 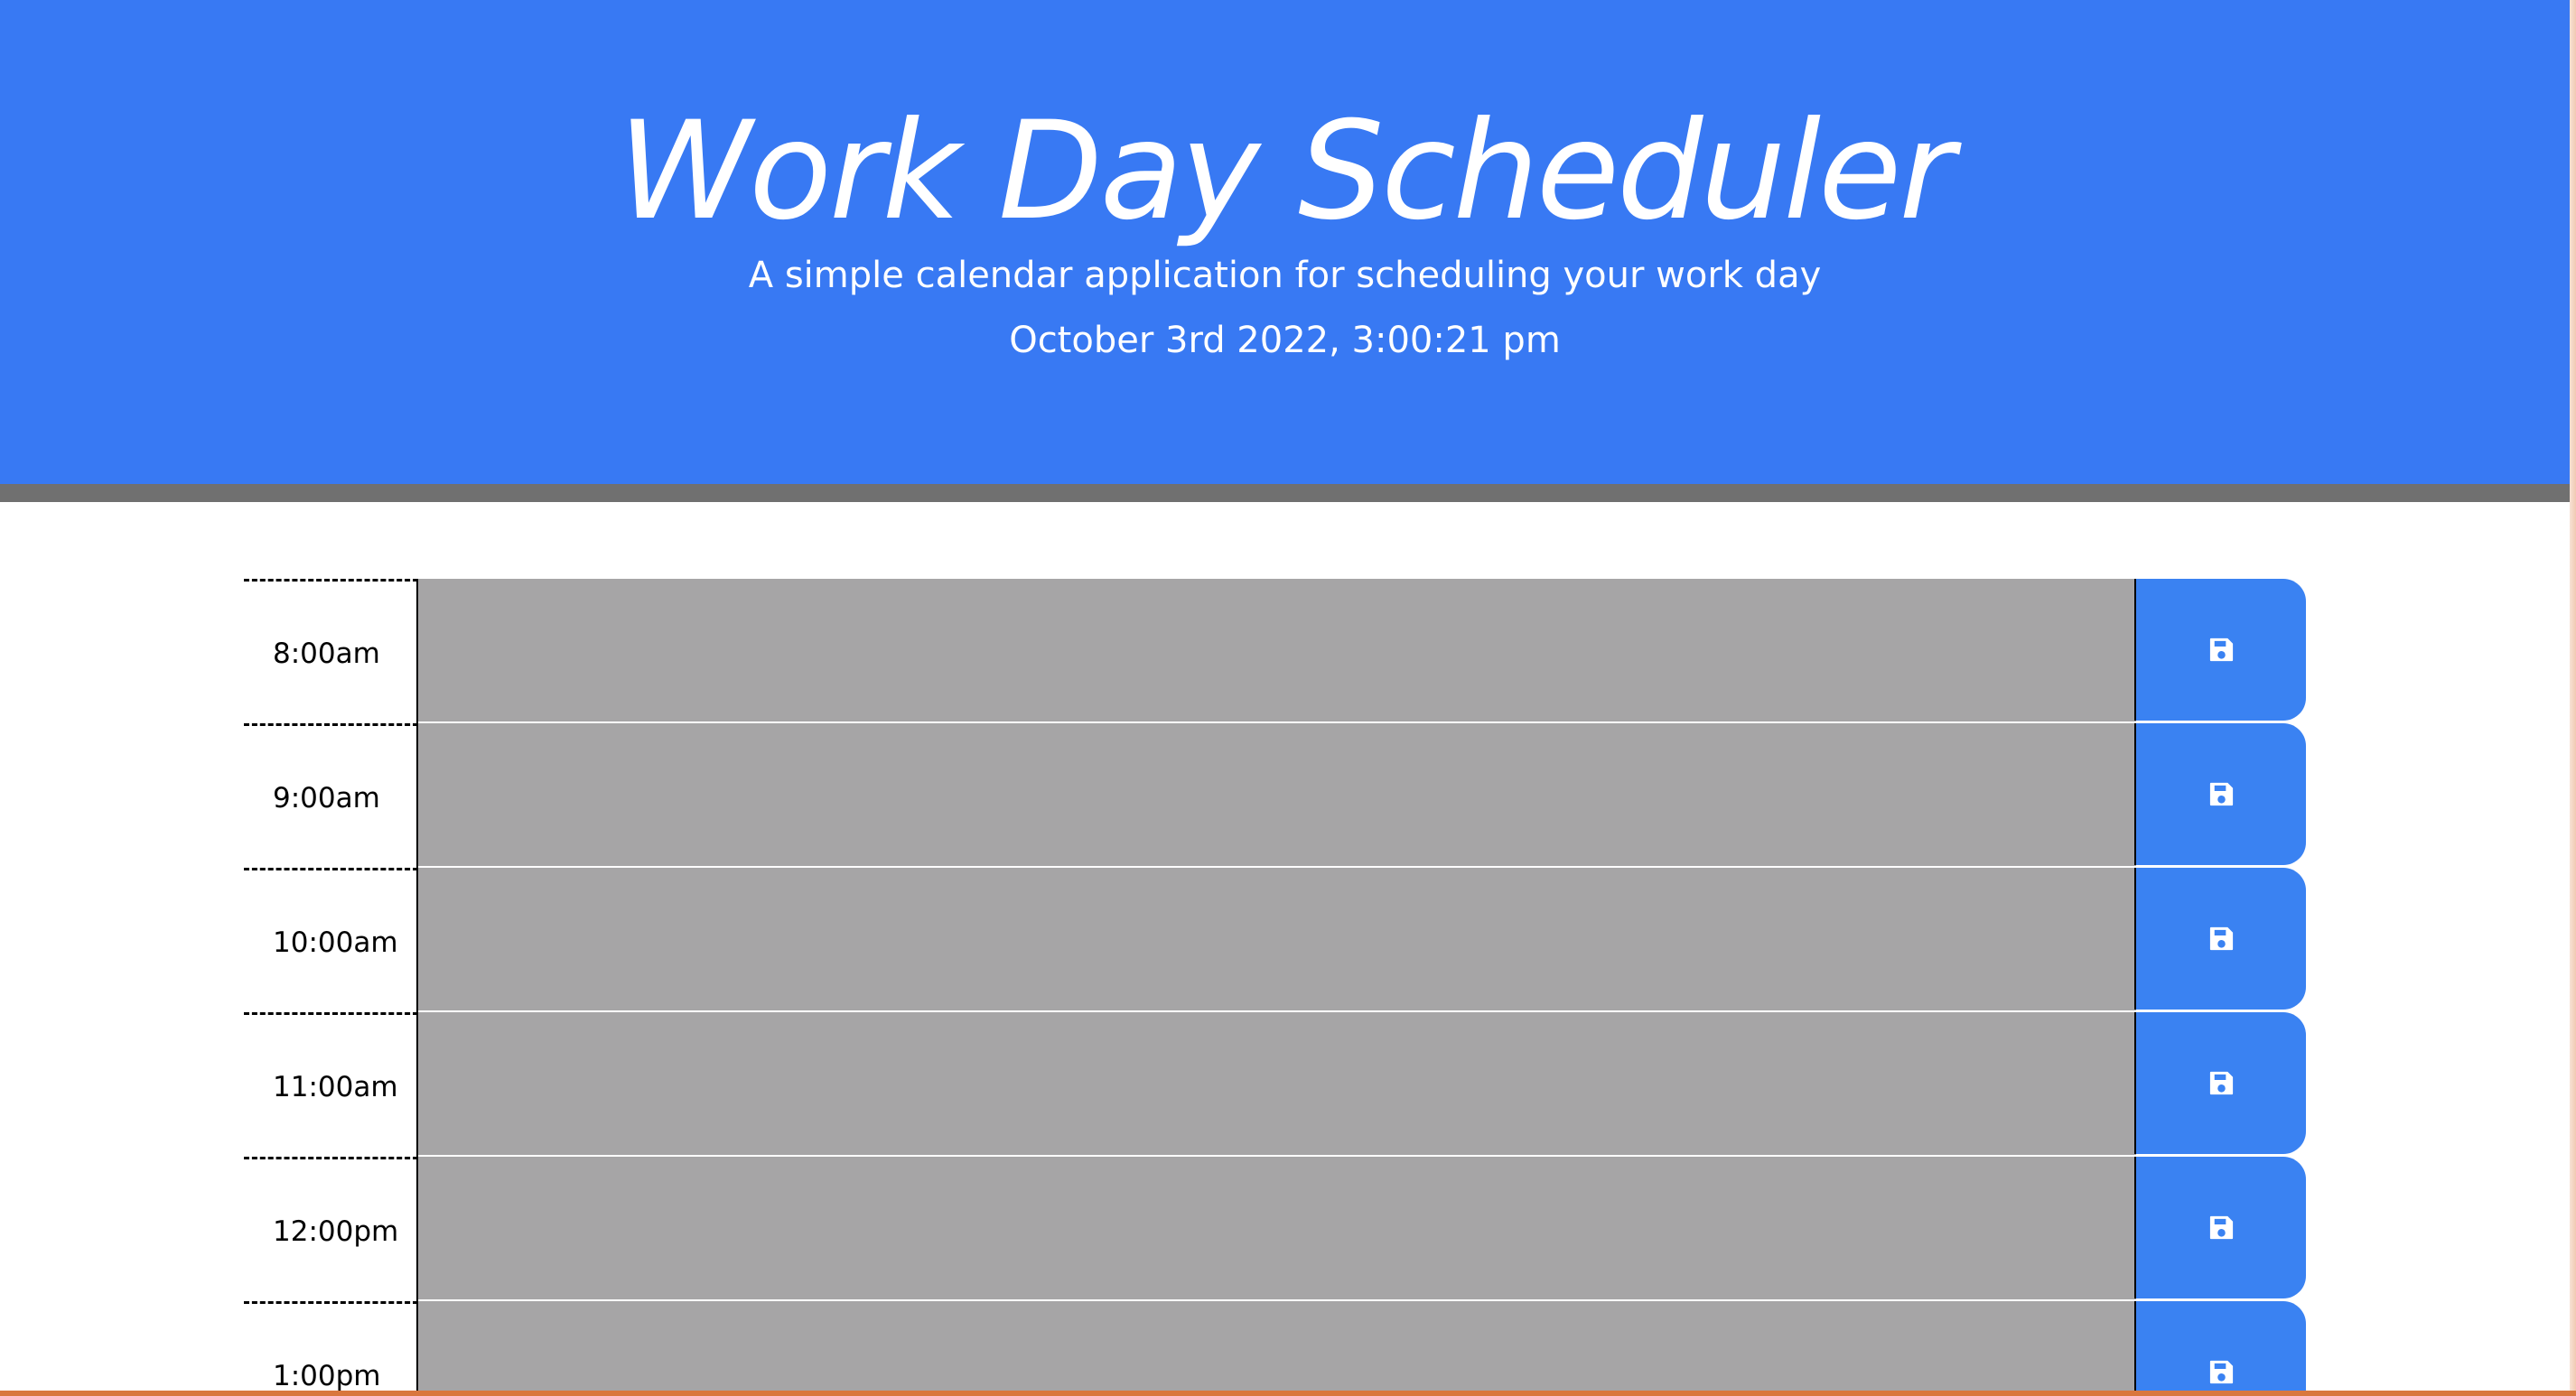 I want to click on timeblock-row: 9:00am, so click(x=1275, y=795).